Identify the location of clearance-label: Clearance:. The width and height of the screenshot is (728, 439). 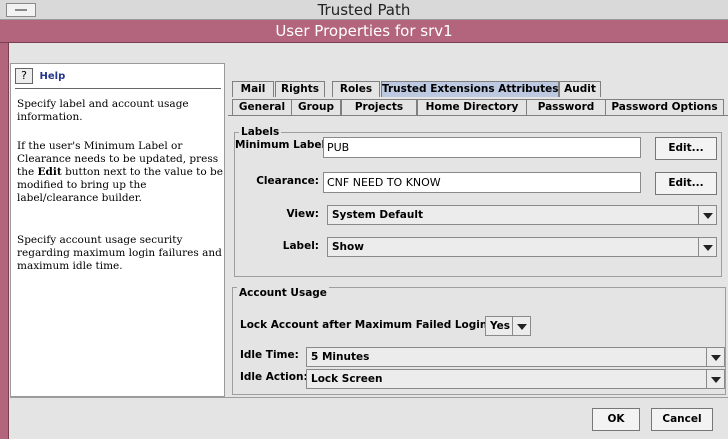
(287, 181).